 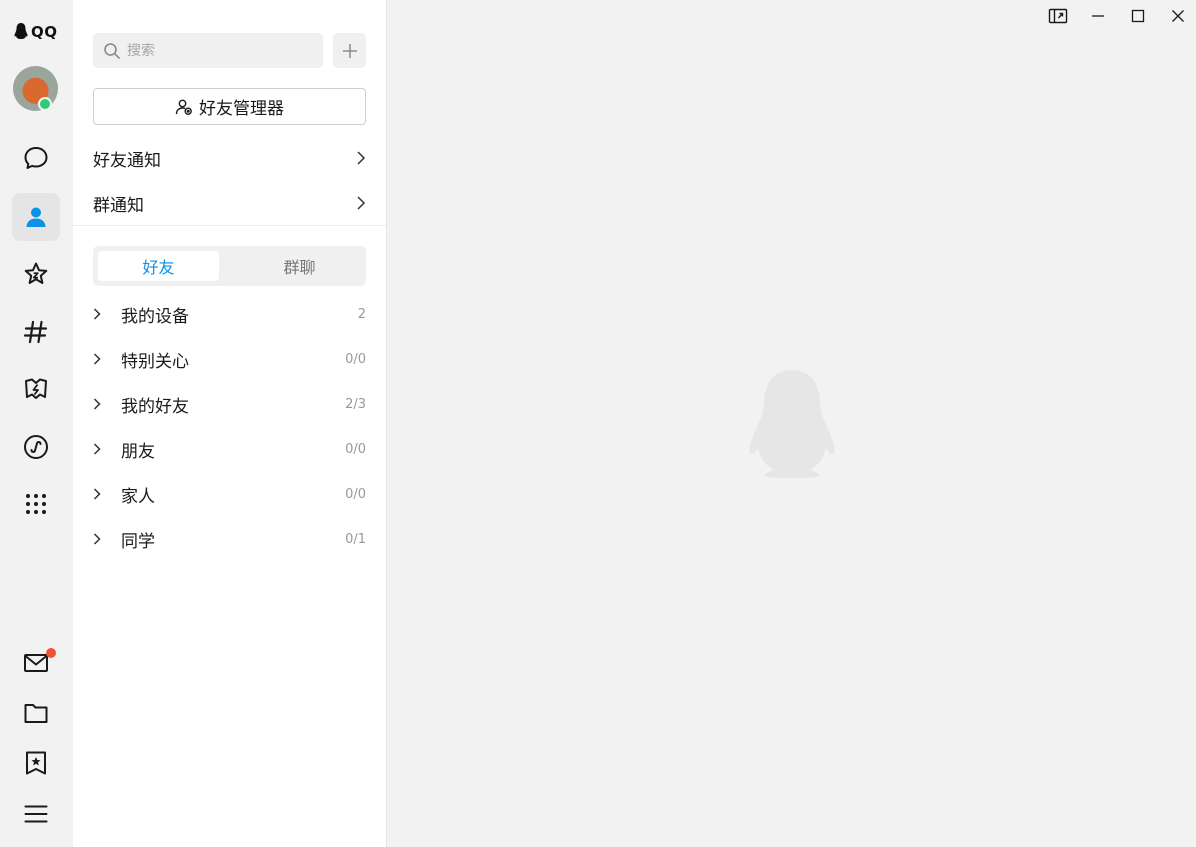 I want to click on friend-manager-label: 好友管理器, so click(x=241, y=109).